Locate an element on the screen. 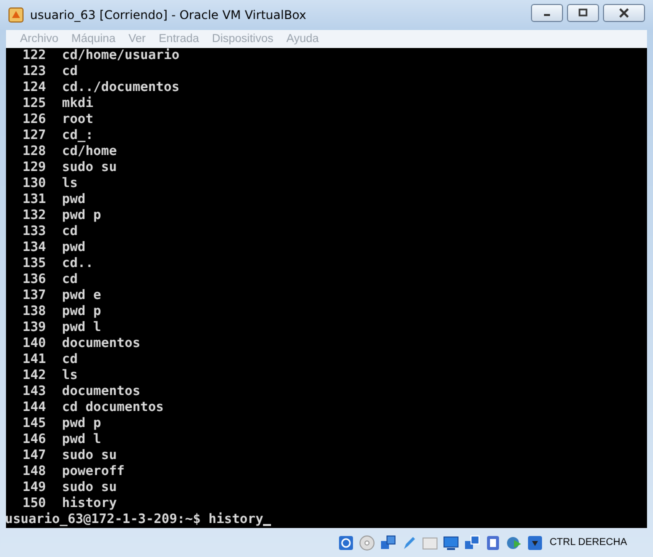 The height and width of the screenshot is (557, 653). history-command: root is located at coordinates (78, 120).